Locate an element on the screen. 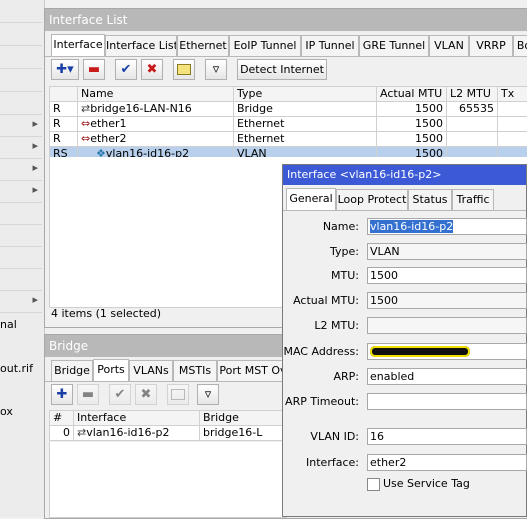  table-header: # Interface Bridge is located at coordinates (168, 418).